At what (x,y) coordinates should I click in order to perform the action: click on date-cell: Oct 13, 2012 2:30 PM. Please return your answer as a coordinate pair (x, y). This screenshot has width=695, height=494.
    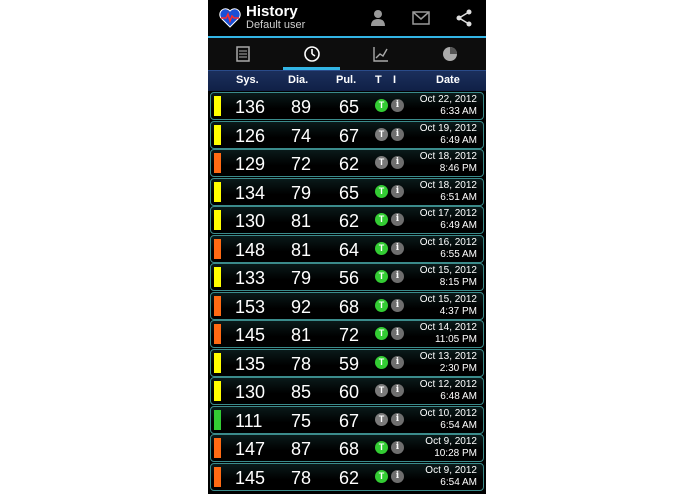
    Looking at the image, I should click on (443, 363).